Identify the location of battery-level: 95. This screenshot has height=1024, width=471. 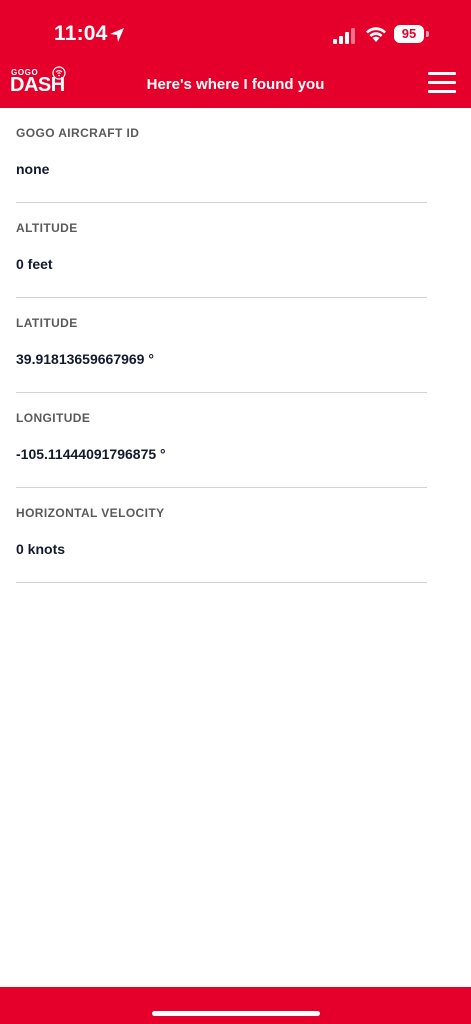
(409, 34).